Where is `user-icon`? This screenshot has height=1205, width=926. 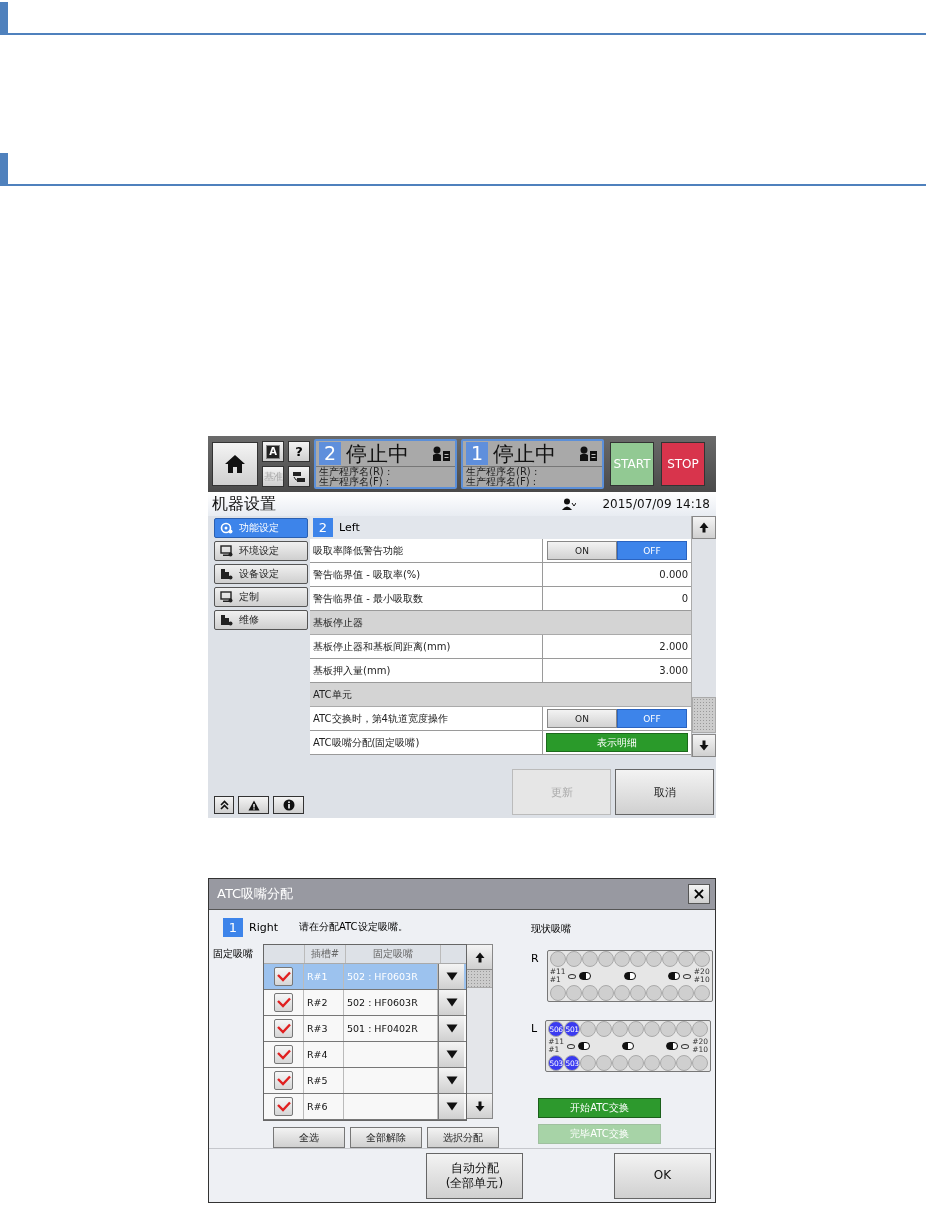
user-icon is located at coordinates (569, 504).